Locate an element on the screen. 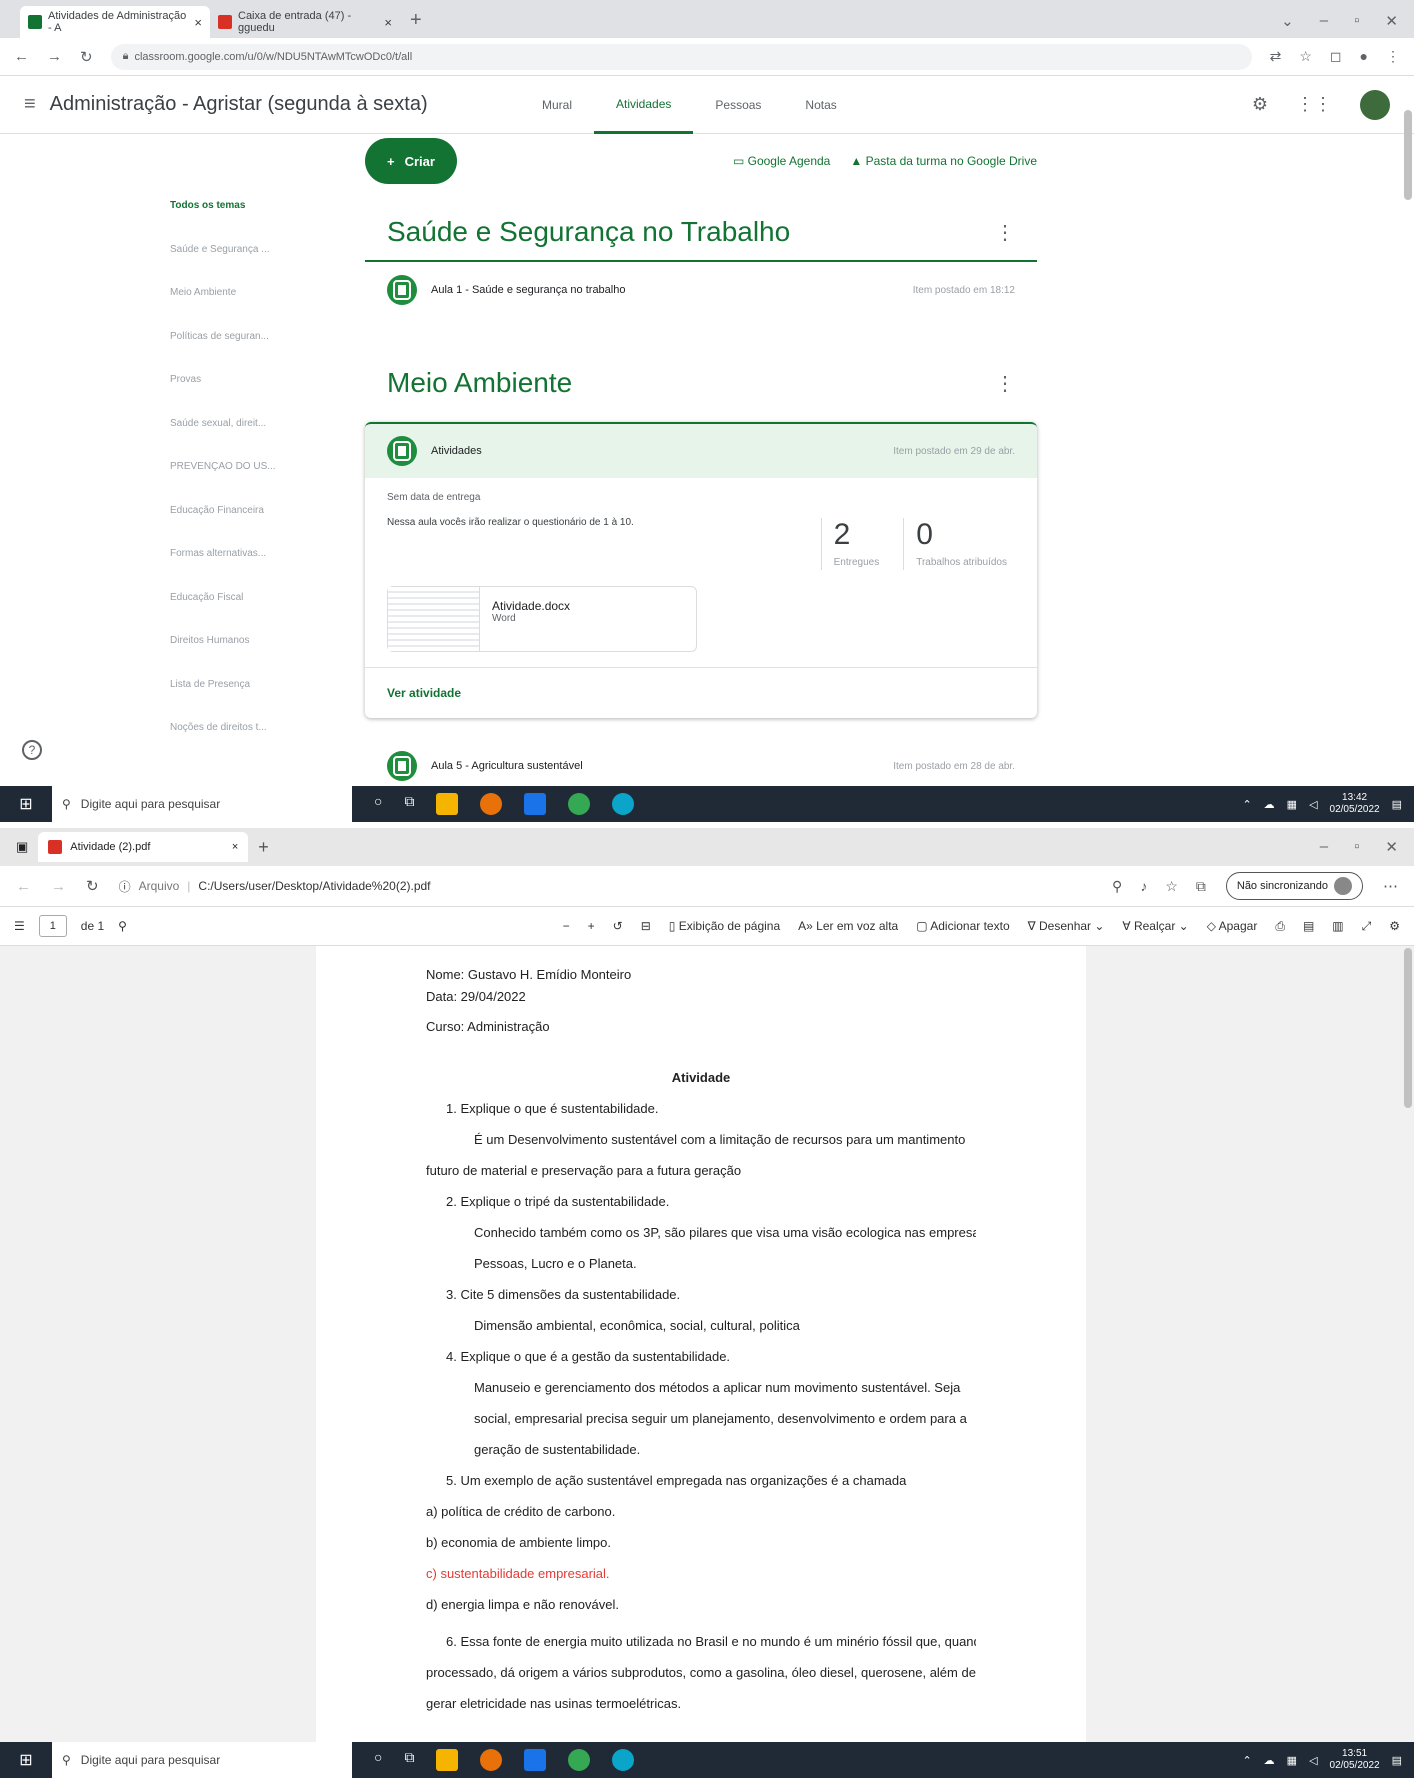  star-icon: ☆ is located at coordinates (1305, 56).